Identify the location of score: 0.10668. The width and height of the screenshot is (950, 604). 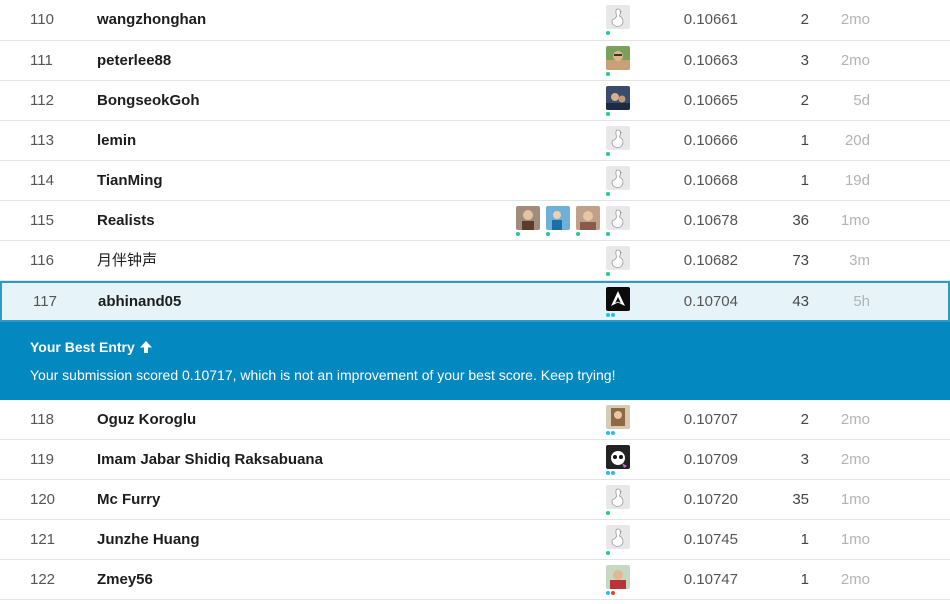
(710, 180).